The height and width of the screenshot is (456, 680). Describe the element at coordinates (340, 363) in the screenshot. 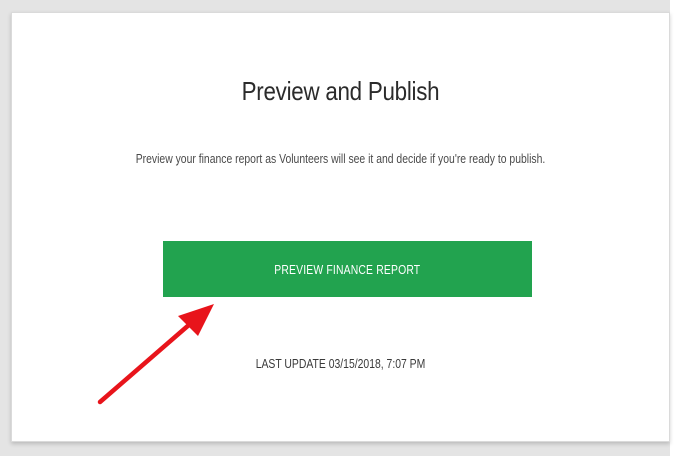

I see `last-update-text: LAST UPDATE 03/15/2018, 7:07 PM` at that location.